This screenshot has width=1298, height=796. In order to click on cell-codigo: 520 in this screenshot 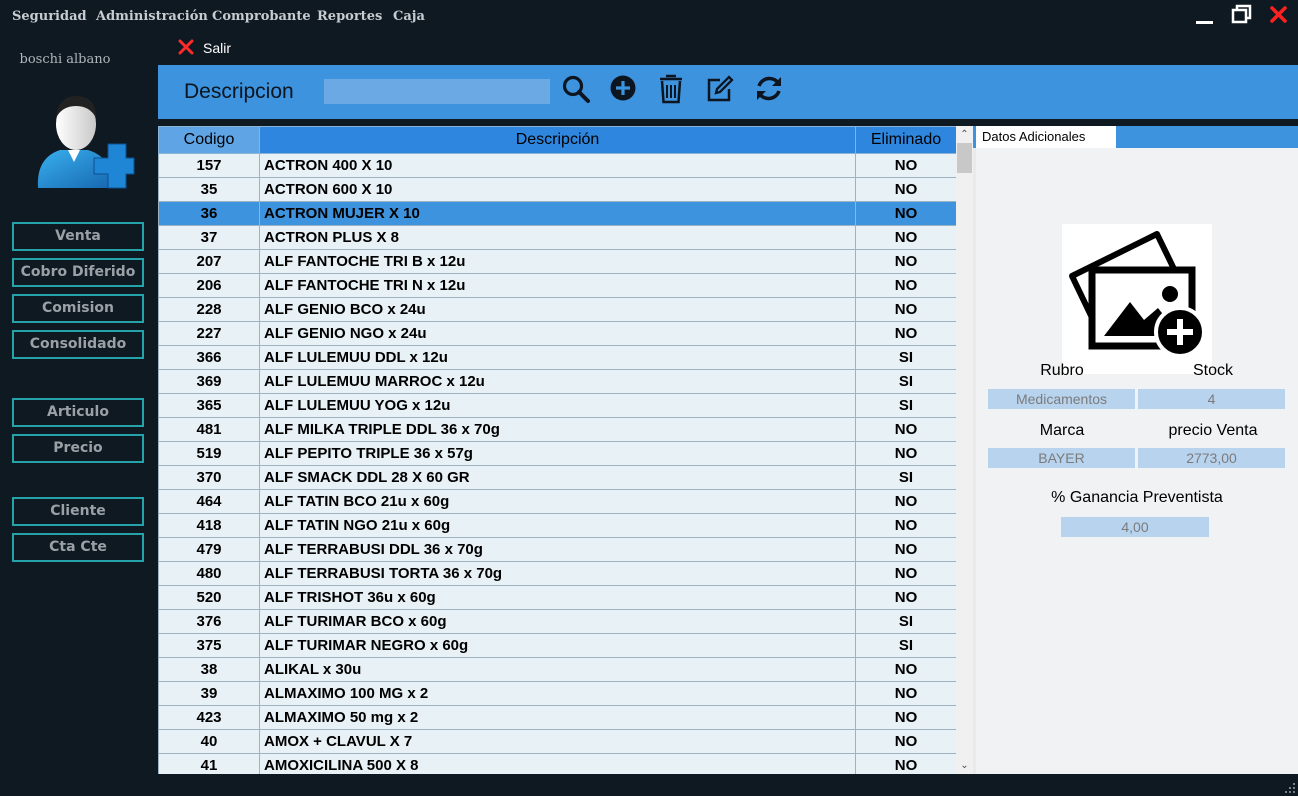, I will do `click(209, 597)`.